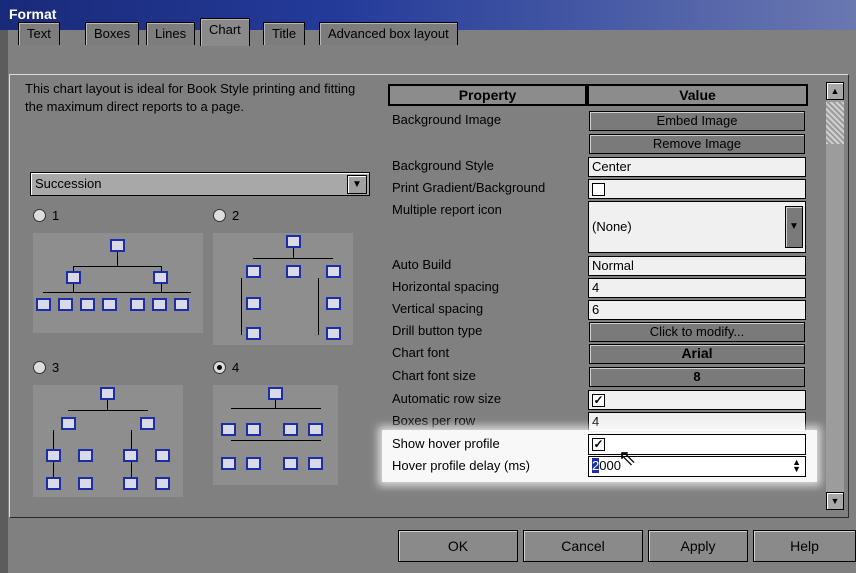  What do you see at coordinates (434, 375) in the screenshot?
I see `property-label: Chart font size` at bounding box center [434, 375].